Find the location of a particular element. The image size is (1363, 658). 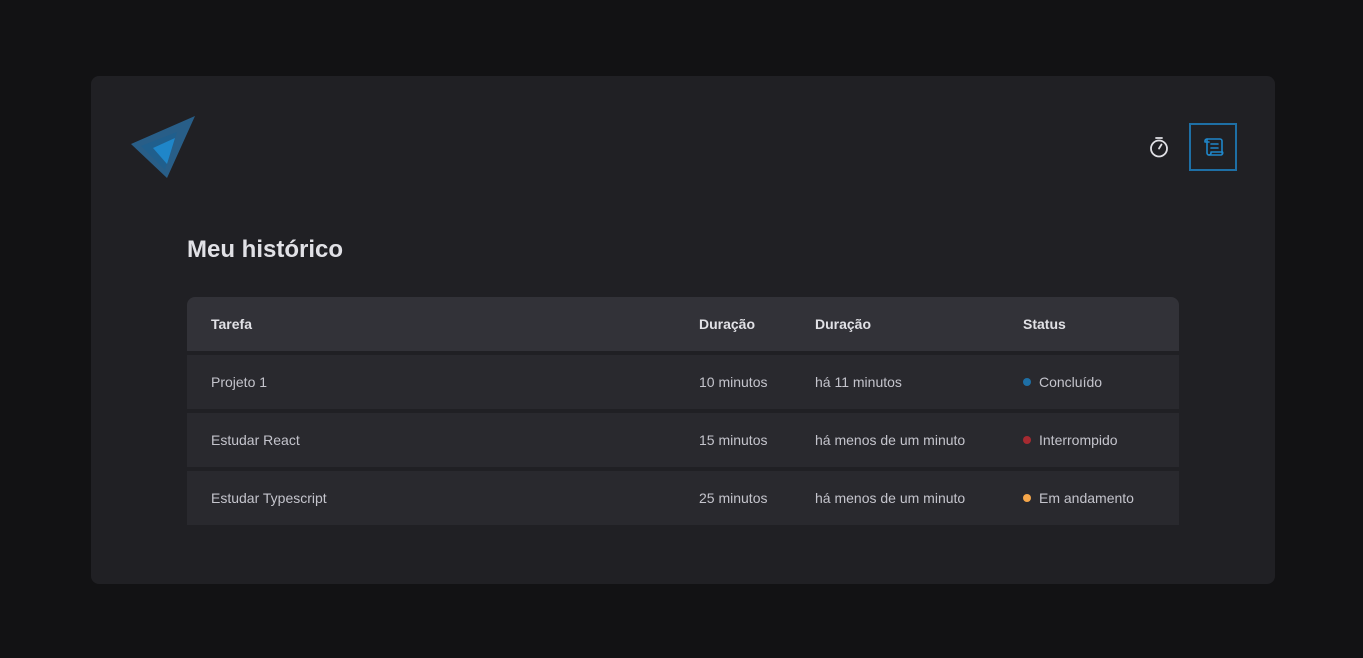

header-status: Status is located at coordinates (1101, 324).